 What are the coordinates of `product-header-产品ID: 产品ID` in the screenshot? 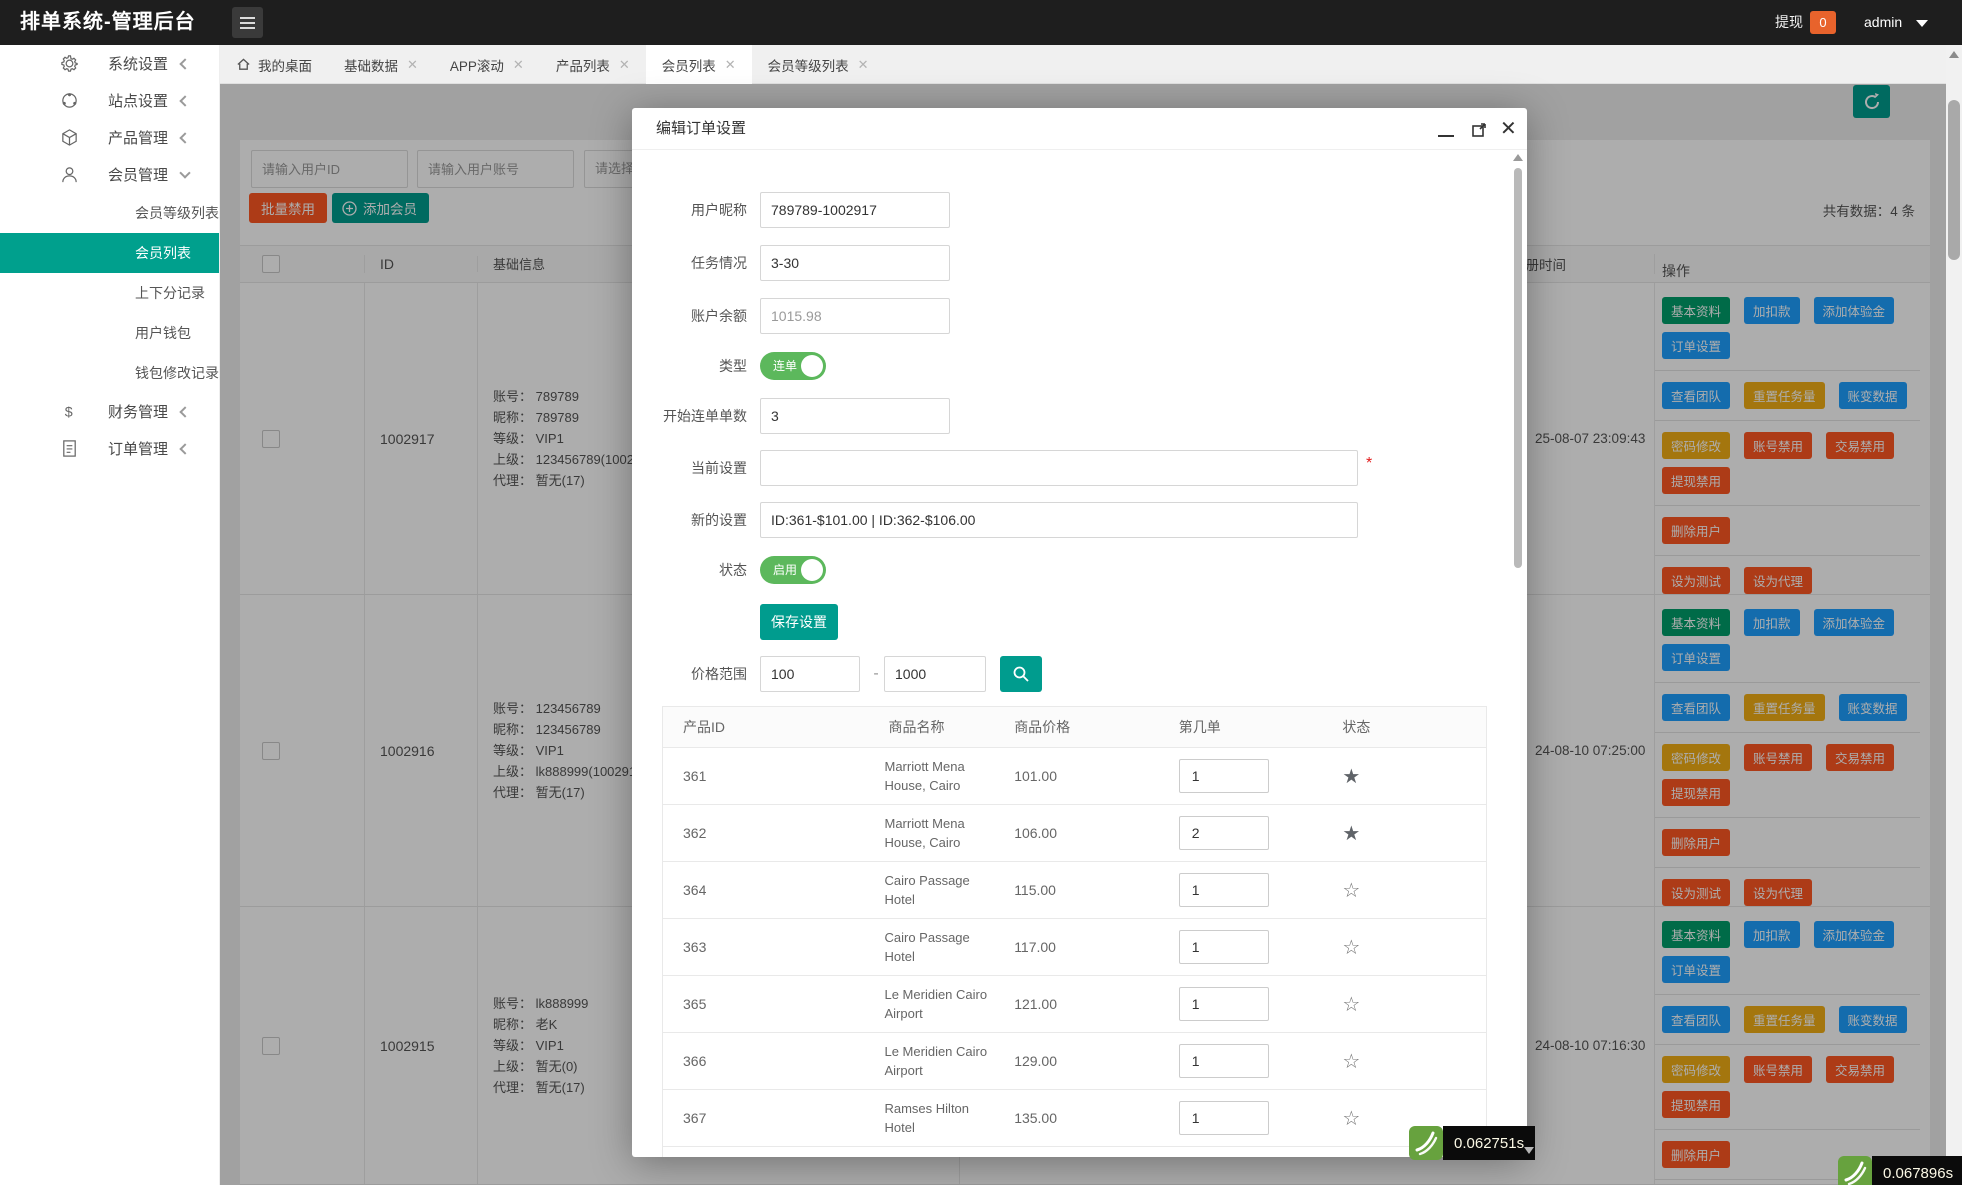 It's located at (704, 727).